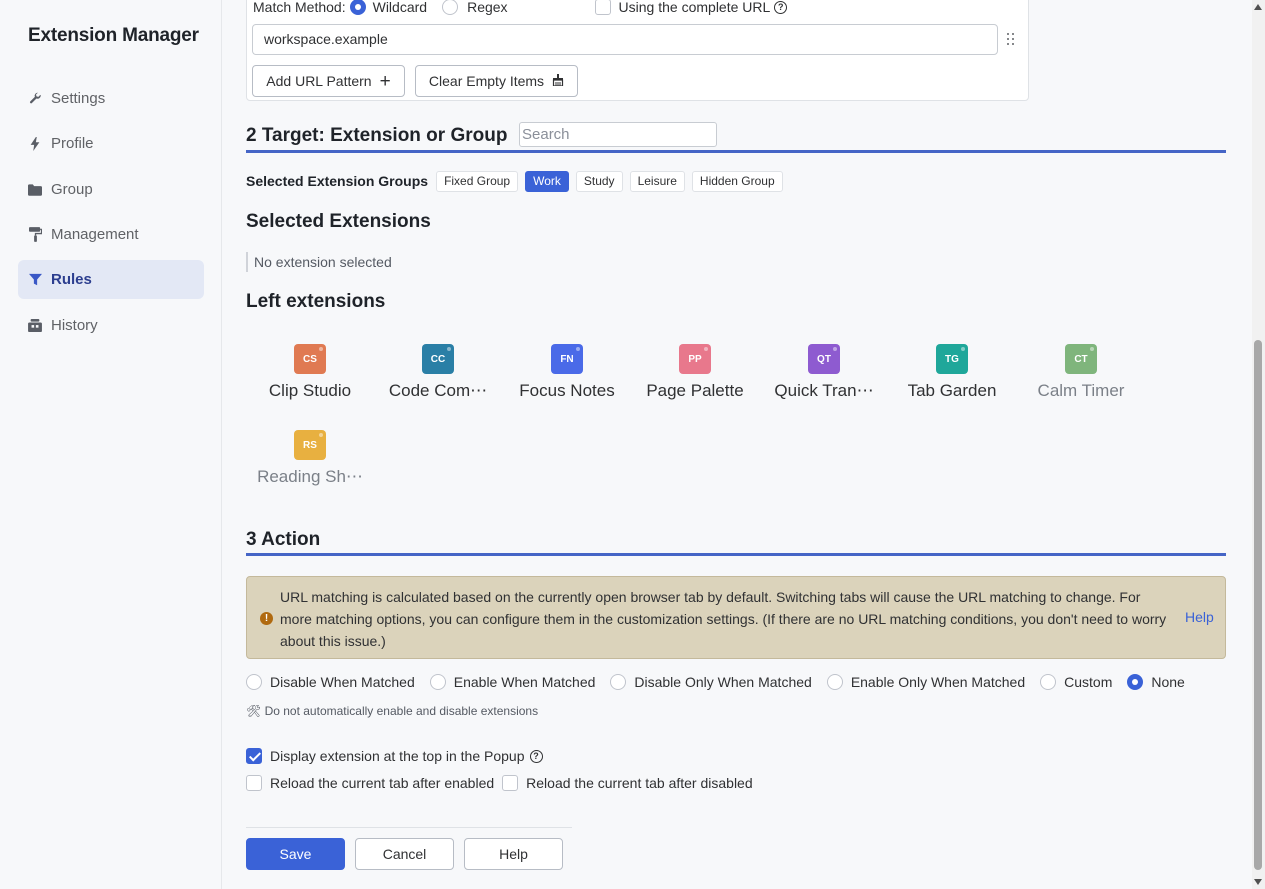 The width and height of the screenshot is (1265, 889). I want to click on folder-icon, so click(35, 190).